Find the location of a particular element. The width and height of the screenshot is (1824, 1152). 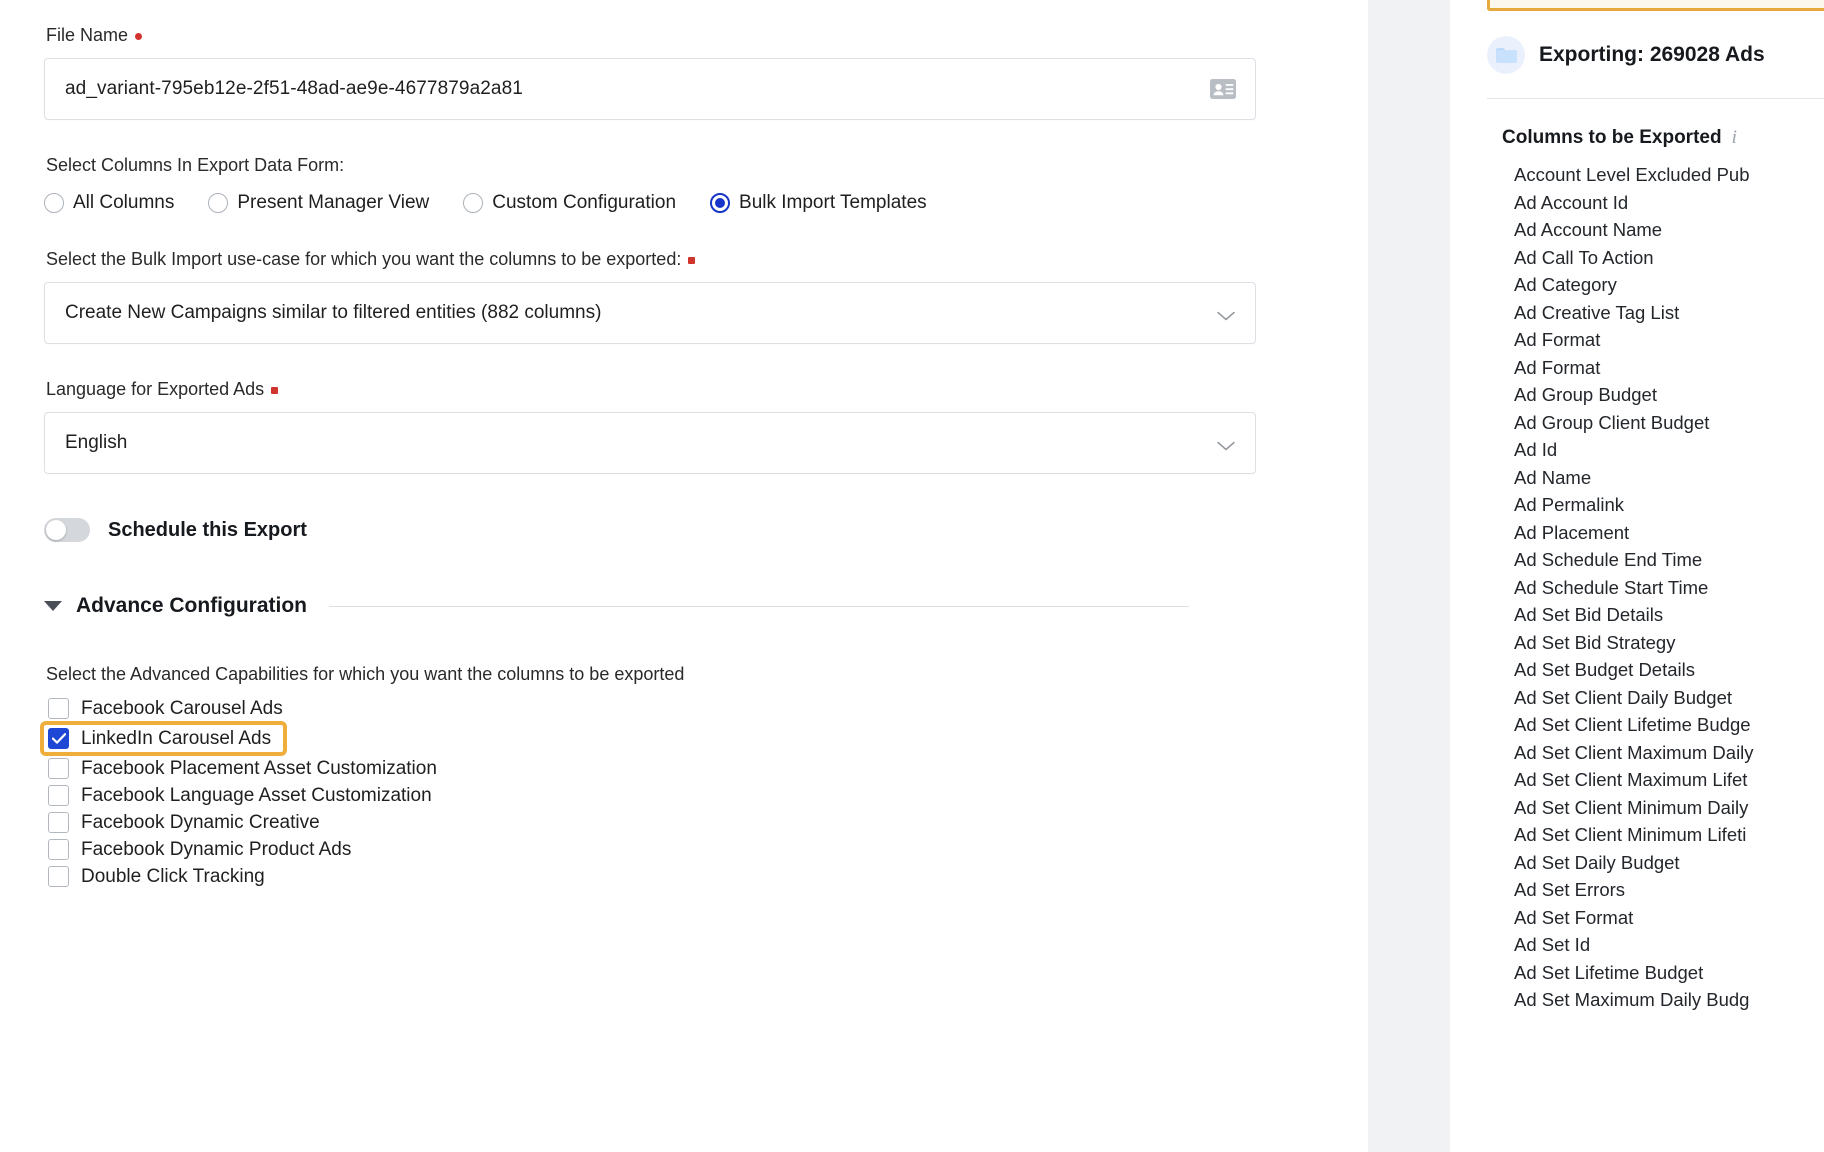

list-item: Ad Account Name is located at coordinates (1588, 229).